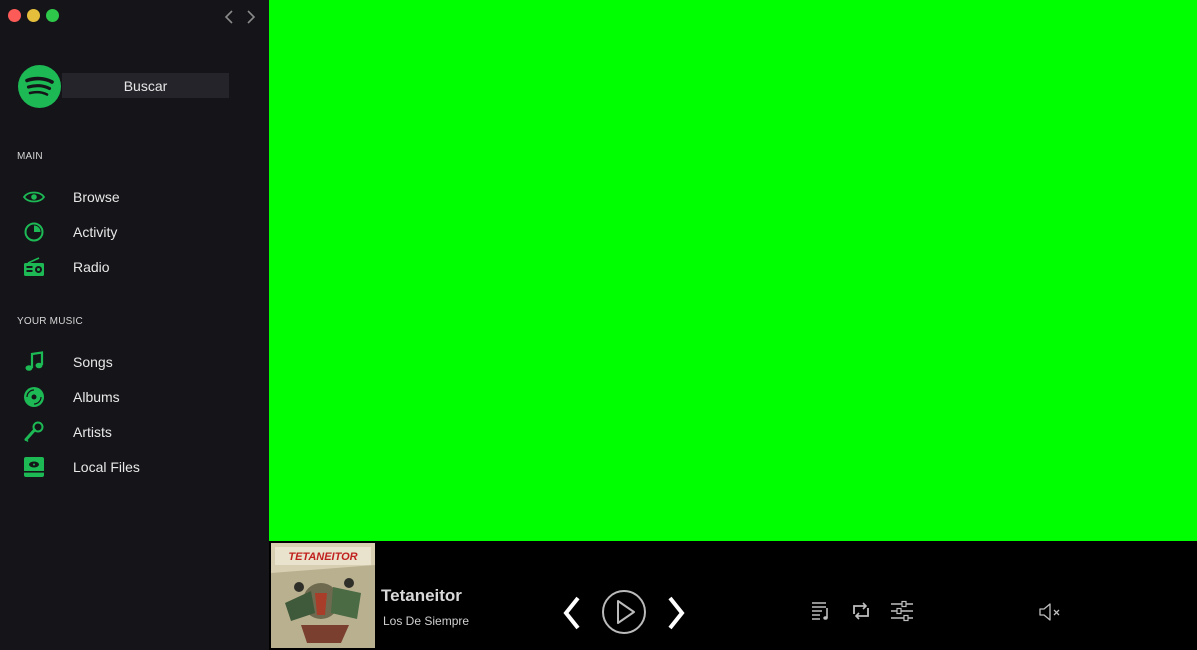 The width and height of the screenshot is (1197, 650). Describe the element at coordinates (92, 432) in the screenshot. I see `sidebar-item-label: Artists` at that location.